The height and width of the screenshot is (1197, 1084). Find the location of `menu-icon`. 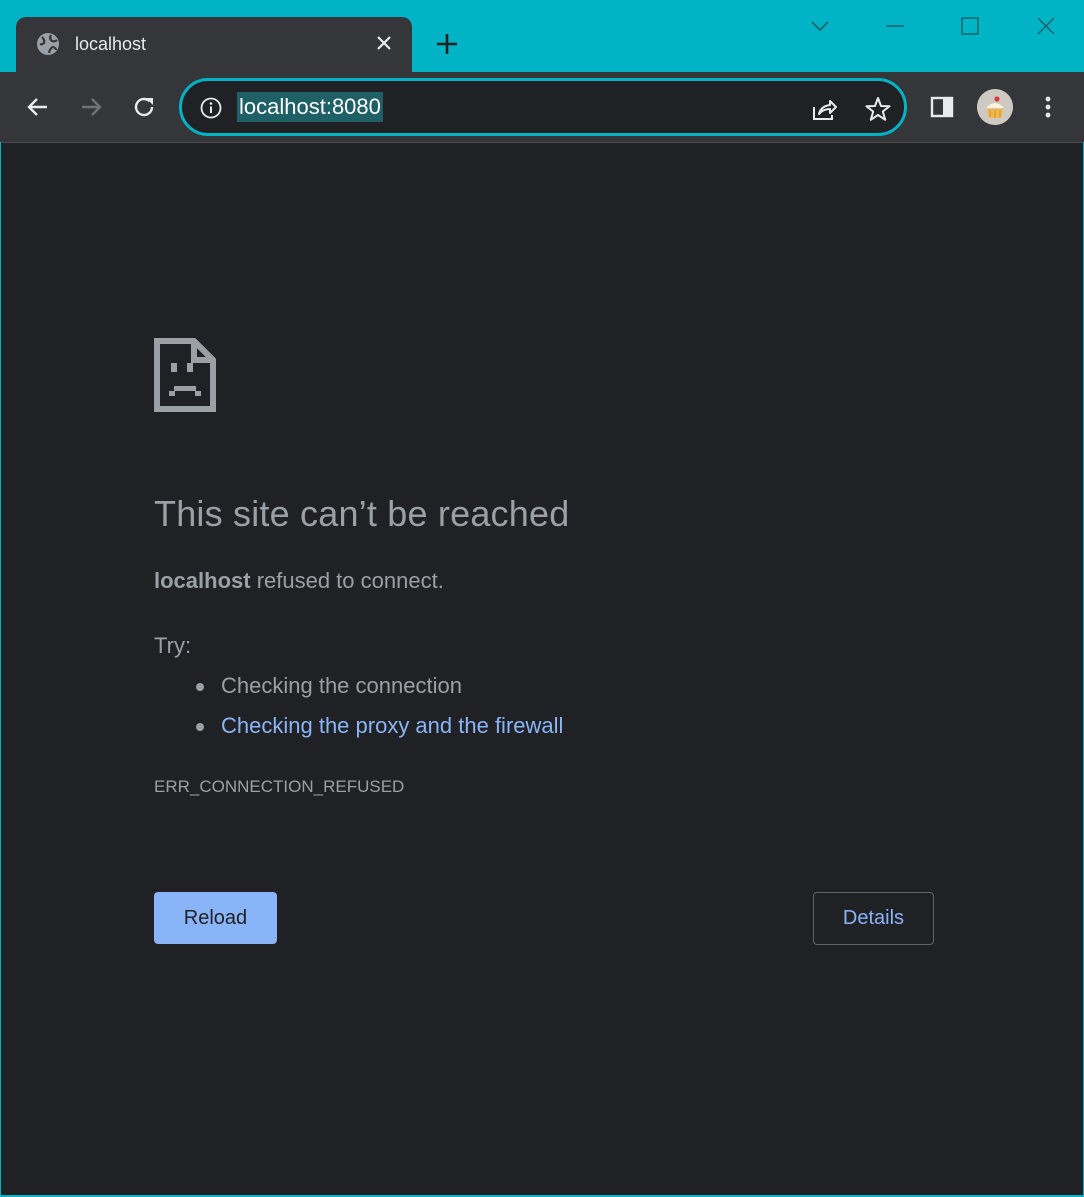

menu-icon is located at coordinates (1048, 107).